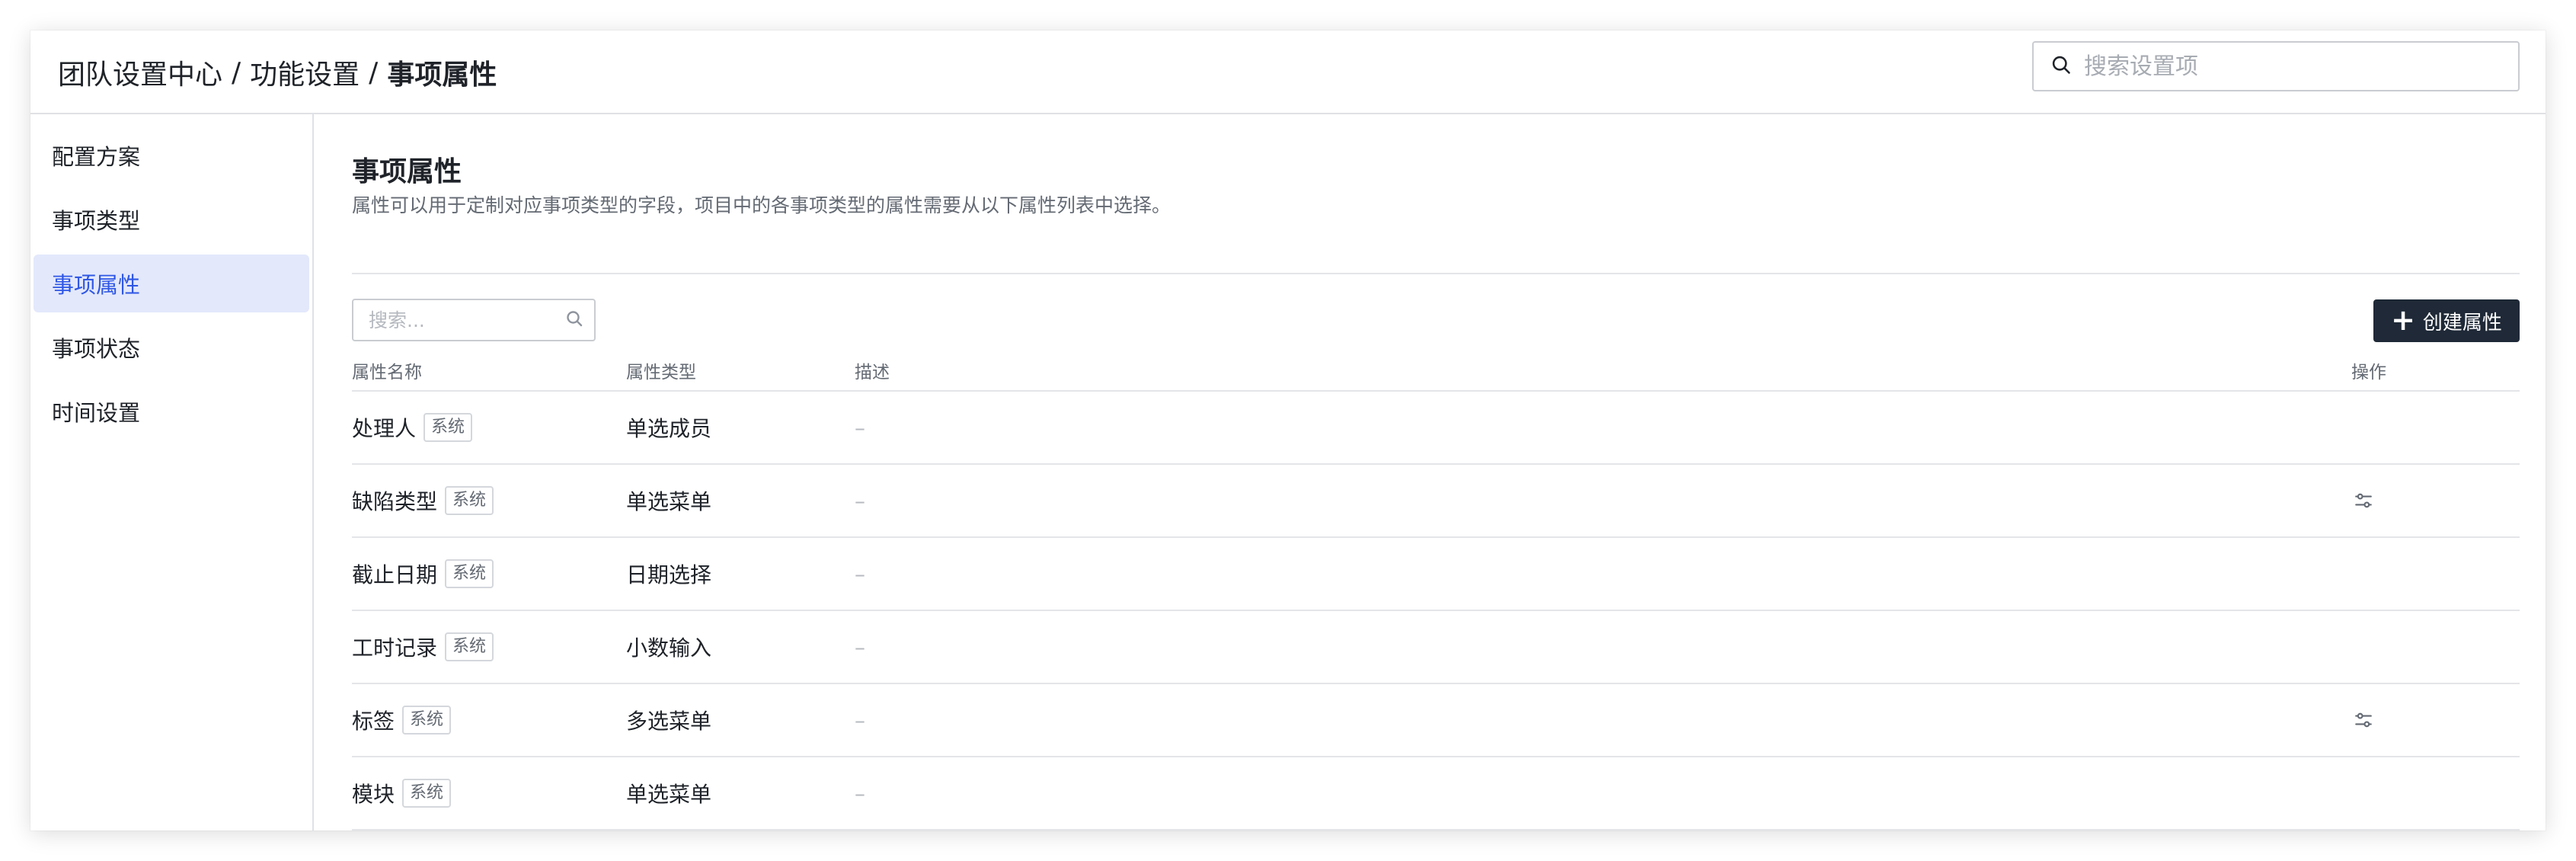  What do you see at coordinates (1436, 648) in the screenshot?
I see `table-row: 工时记录 系统 小数输入 –` at bounding box center [1436, 648].